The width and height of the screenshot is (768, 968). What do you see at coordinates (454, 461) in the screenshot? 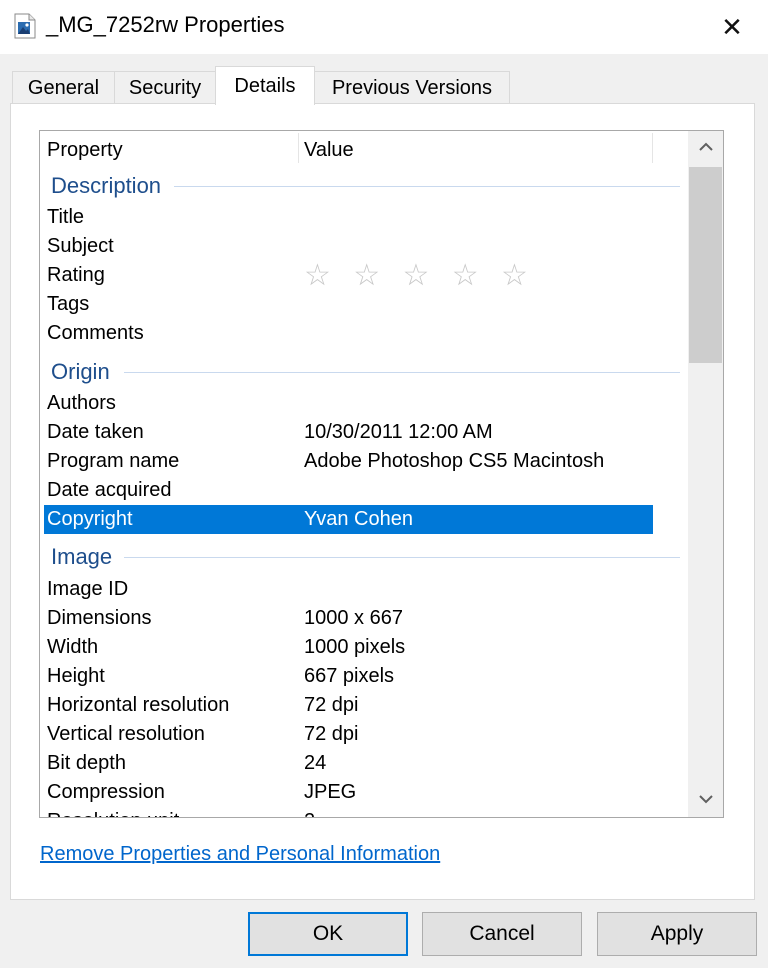
I see `property-value: Adobe Photoshop CS5 Macintosh` at bounding box center [454, 461].